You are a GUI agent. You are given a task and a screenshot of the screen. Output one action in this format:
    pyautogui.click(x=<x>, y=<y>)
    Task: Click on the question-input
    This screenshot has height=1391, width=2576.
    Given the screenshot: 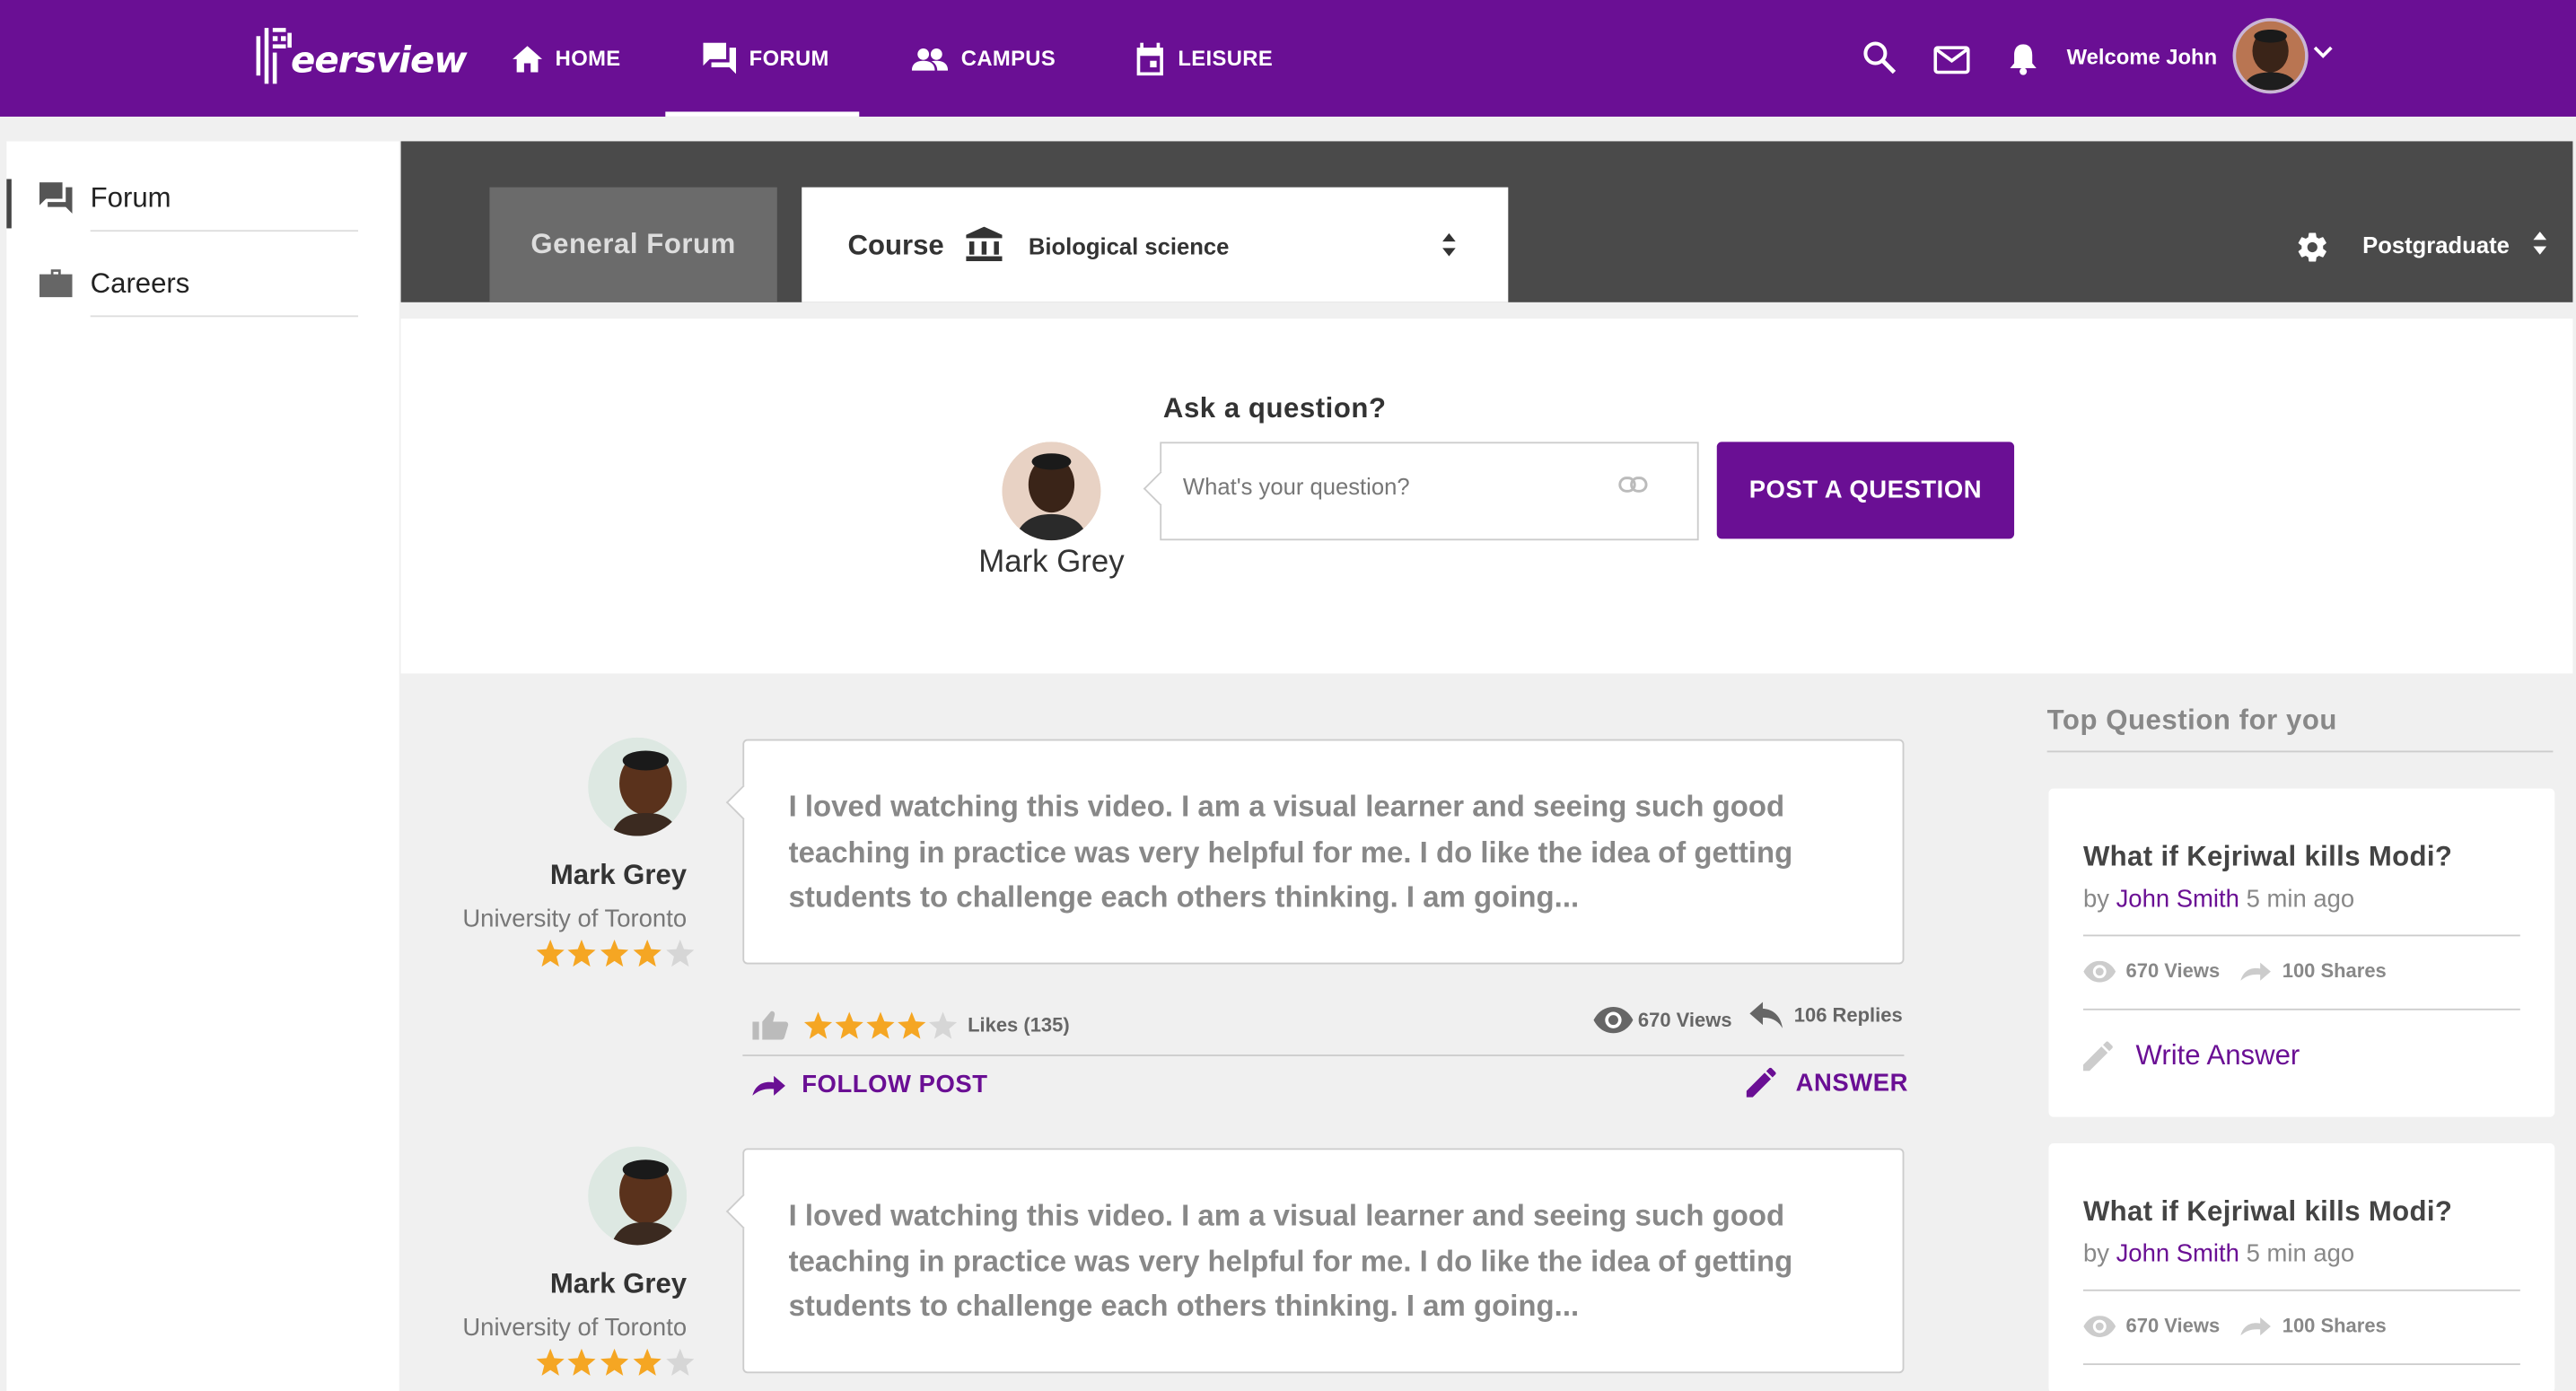 What is the action you would take?
    pyautogui.click(x=1388, y=486)
    